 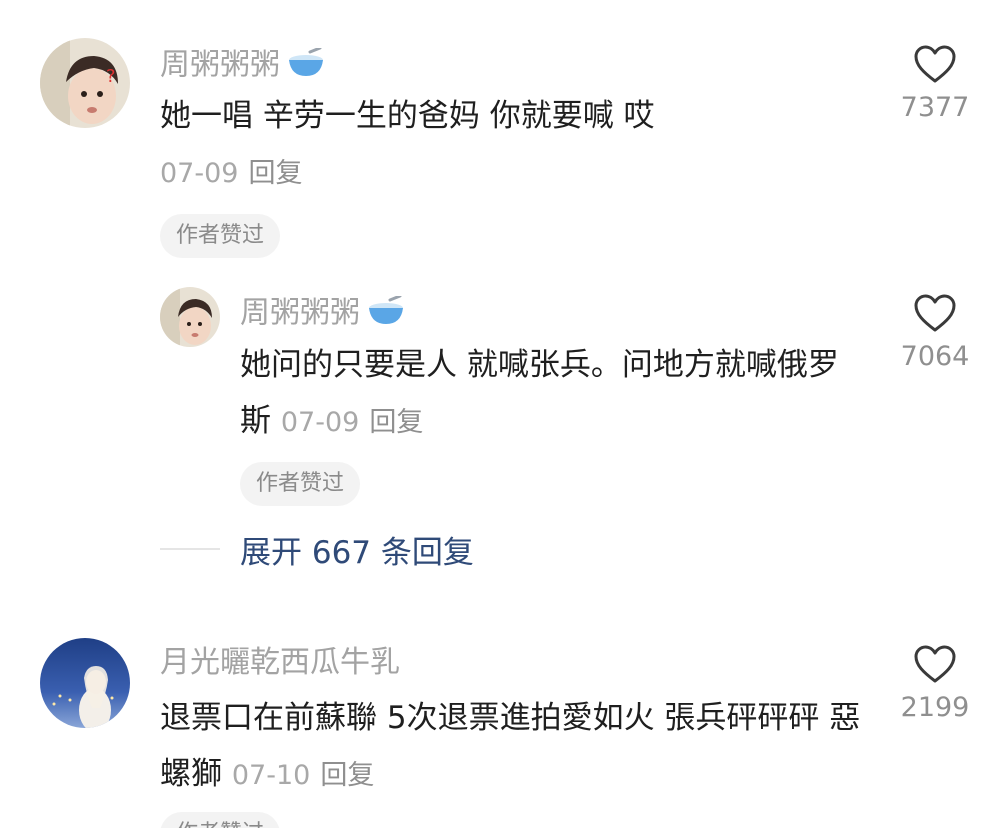 I want to click on avatar: ?, so click(x=85, y=83).